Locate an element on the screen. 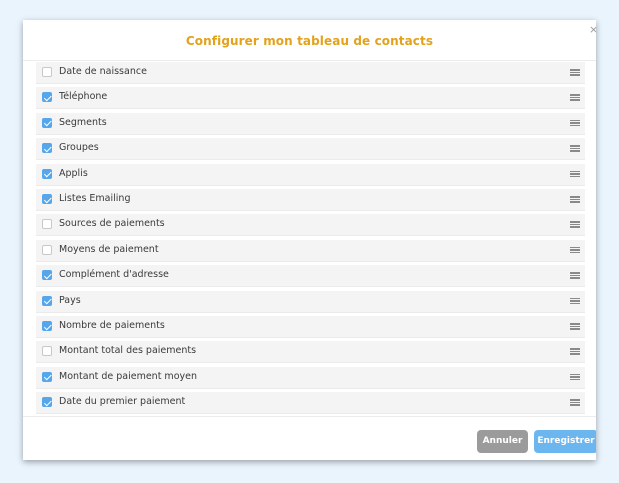 This screenshot has width=619, height=483. column-label: Groupes is located at coordinates (79, 148).